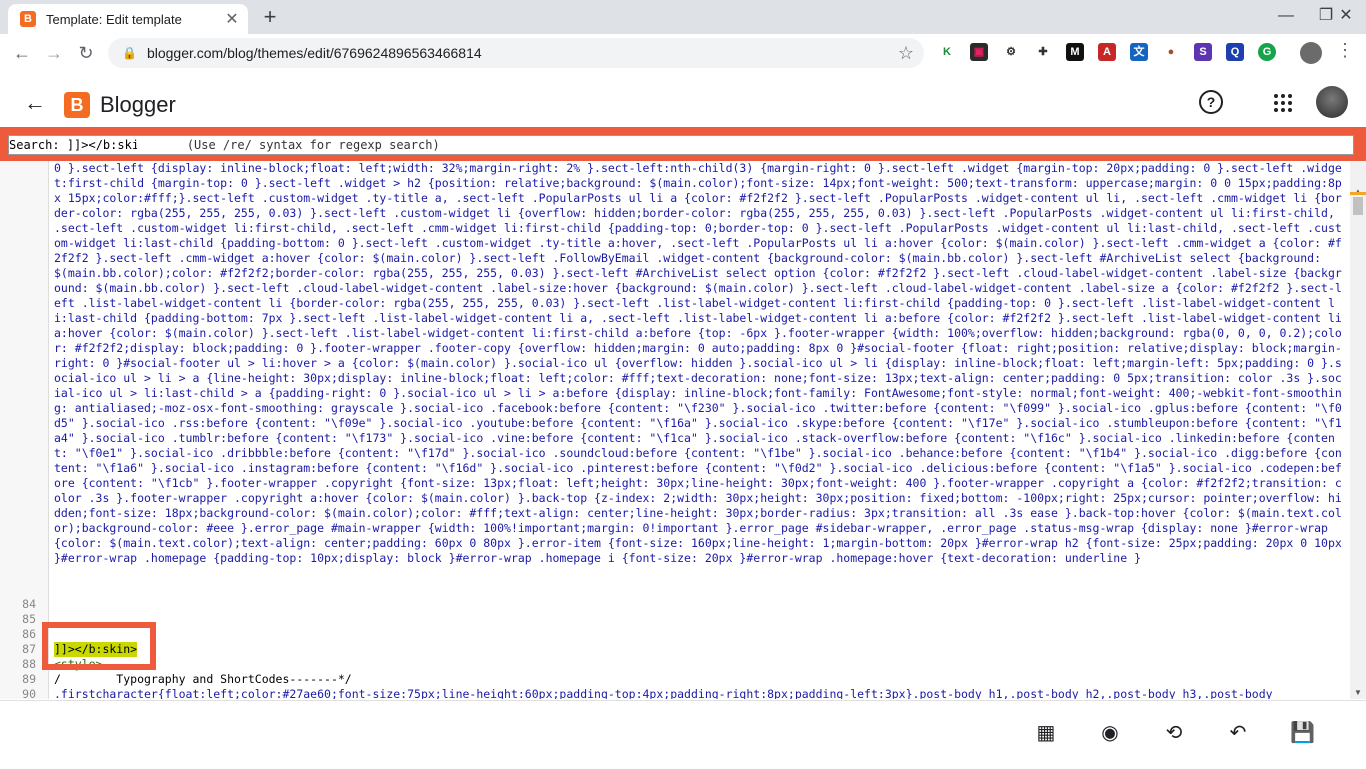  What do you see at coordinates (86, 53) in the screenshot?
I see `reload-icon: ↻` at bounding box center [86, 53].